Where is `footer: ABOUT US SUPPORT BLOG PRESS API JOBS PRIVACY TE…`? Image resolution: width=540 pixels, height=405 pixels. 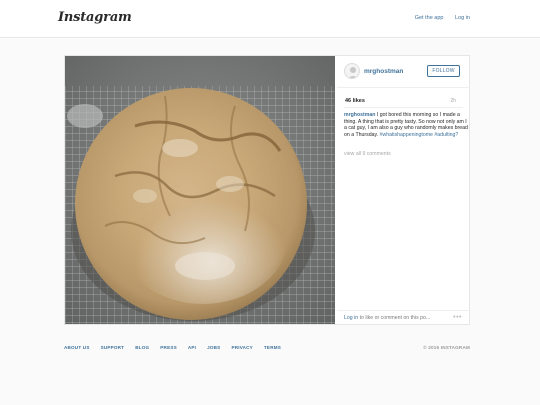
footer: ABOUT US SUPPORT BLOG PRESS API JOBS PRIVACY TE… is located at coordinates (267, 350).